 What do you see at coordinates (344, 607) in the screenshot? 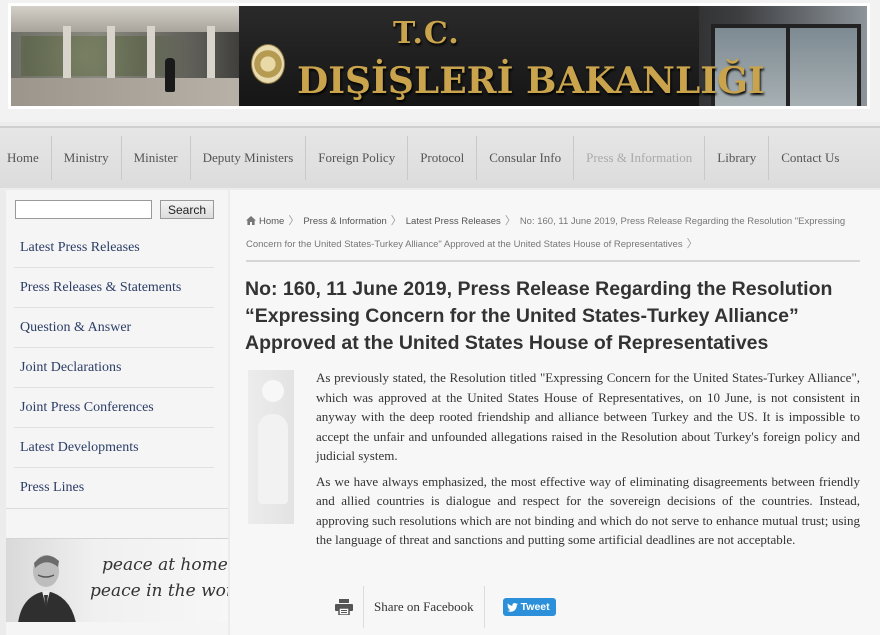
I see `print-icon` at bounding box center [344, 607].